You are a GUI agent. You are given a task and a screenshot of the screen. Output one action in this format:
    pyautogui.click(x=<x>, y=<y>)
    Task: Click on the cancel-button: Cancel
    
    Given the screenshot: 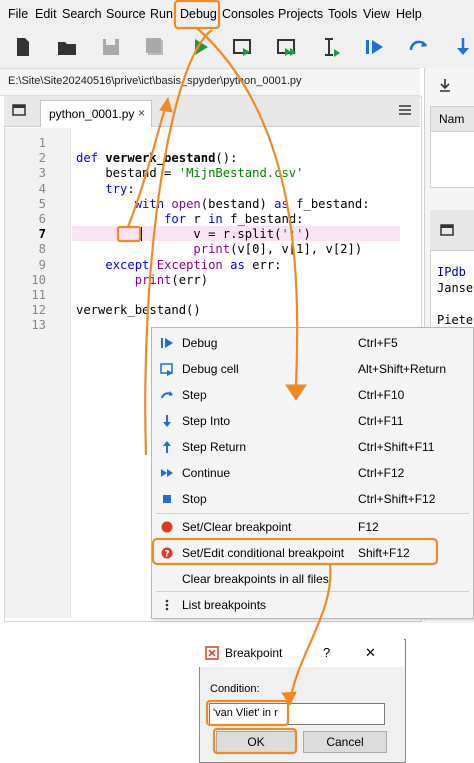 What is the action you would take?
    pyautogui.click(x=345, y=742)
    